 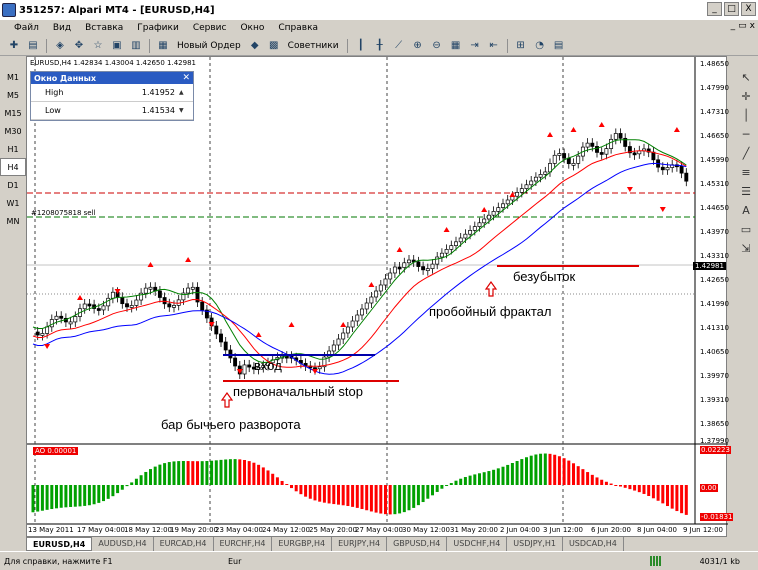 I want to click on crosshair-icon: ✛, so click(x=746, y=96).